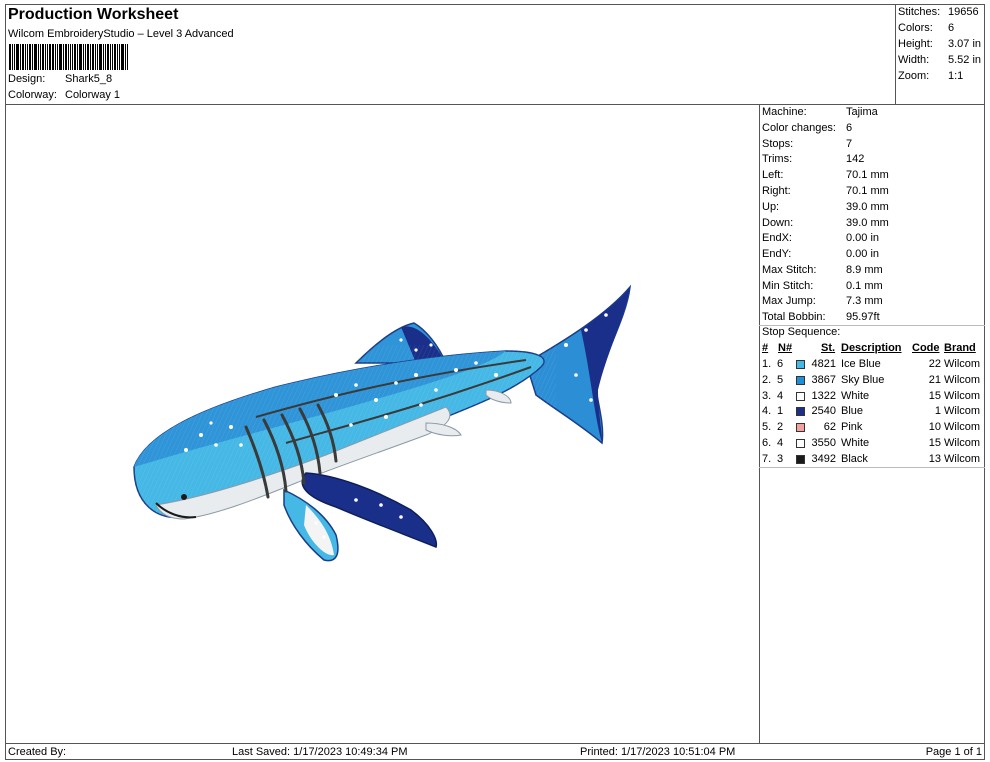 The height and width of the screenshot is (762, 990). I want to click on stop-sequence-title: Stop Sequence:, so click(801, 332).